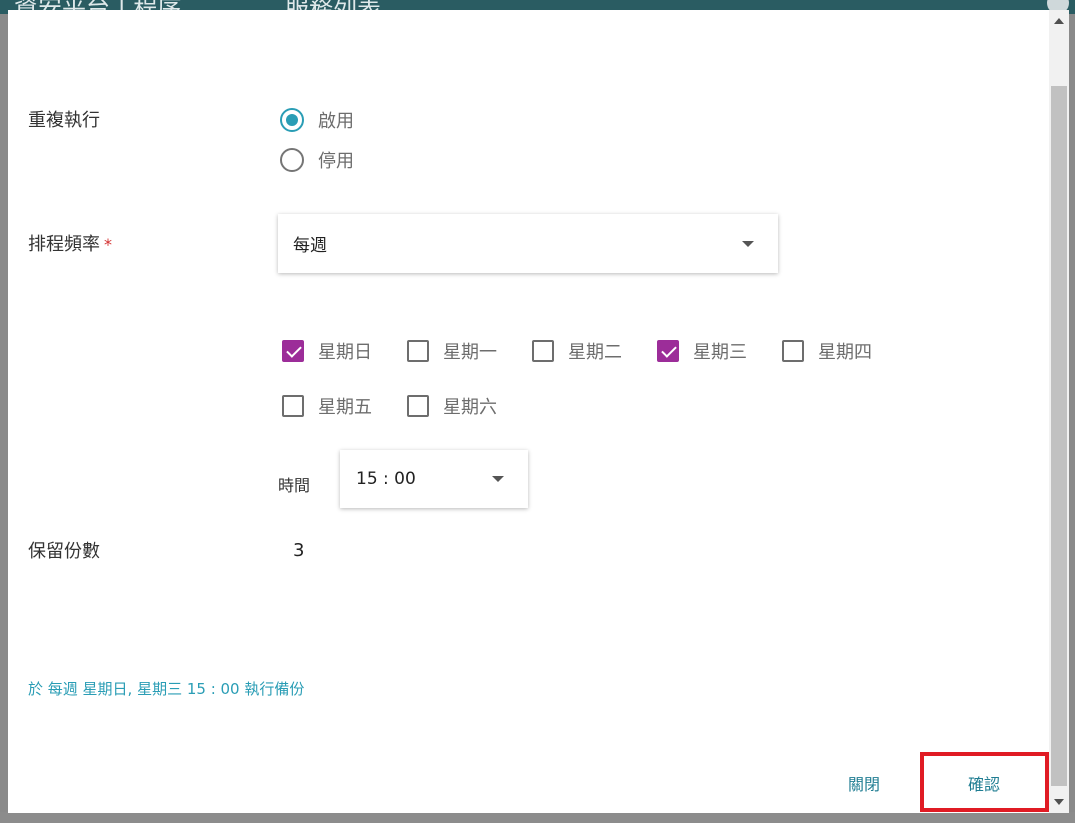  Describe the element at coordinates (528, 243) in the screenshot. I see `frequency-select: 每週` at that location.